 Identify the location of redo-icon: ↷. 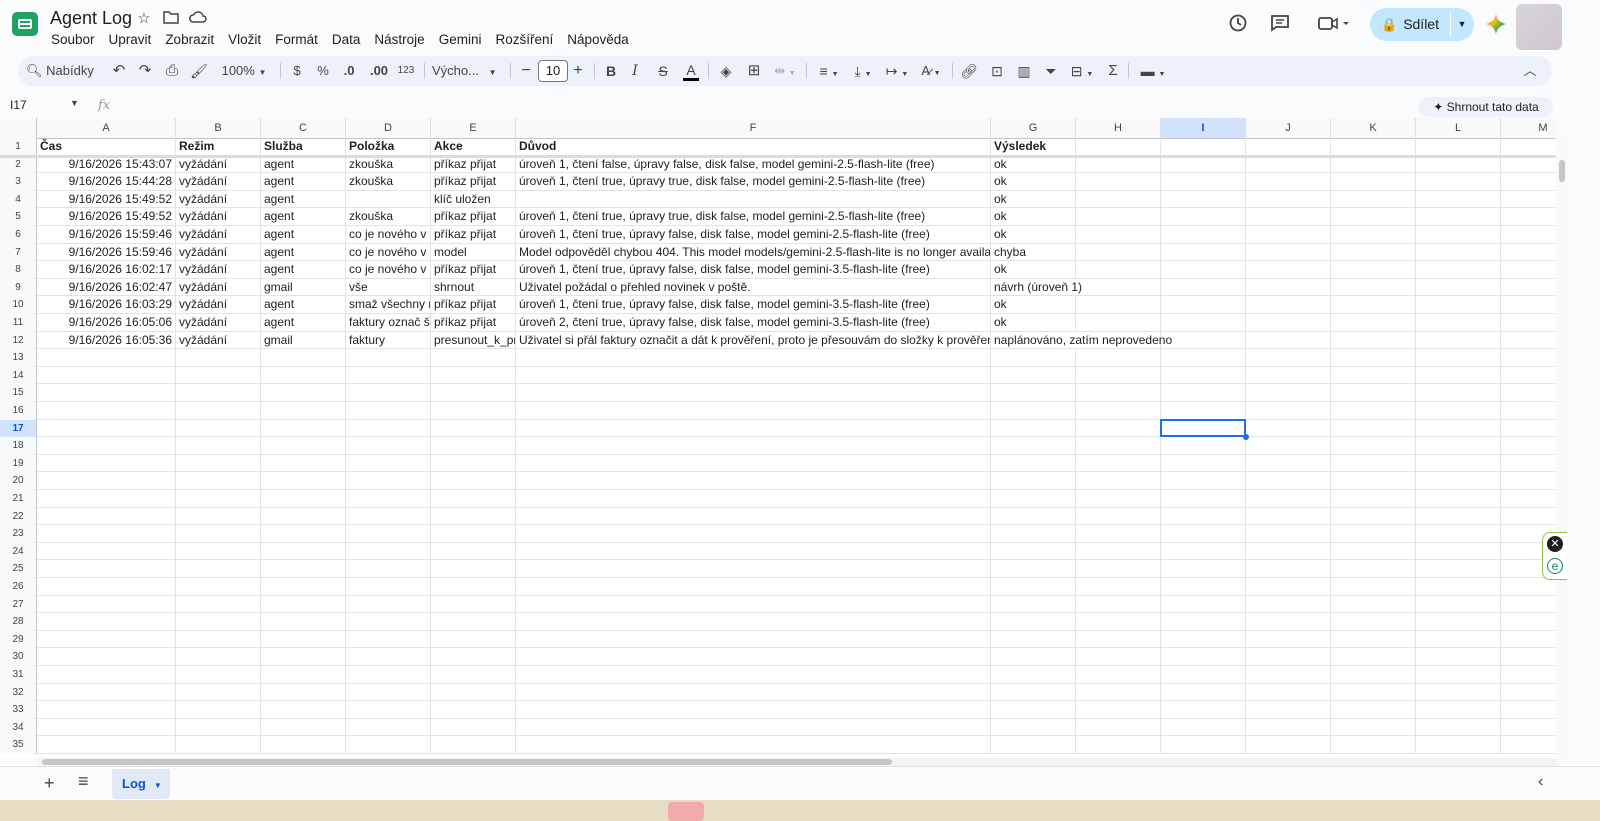
(145, 71).